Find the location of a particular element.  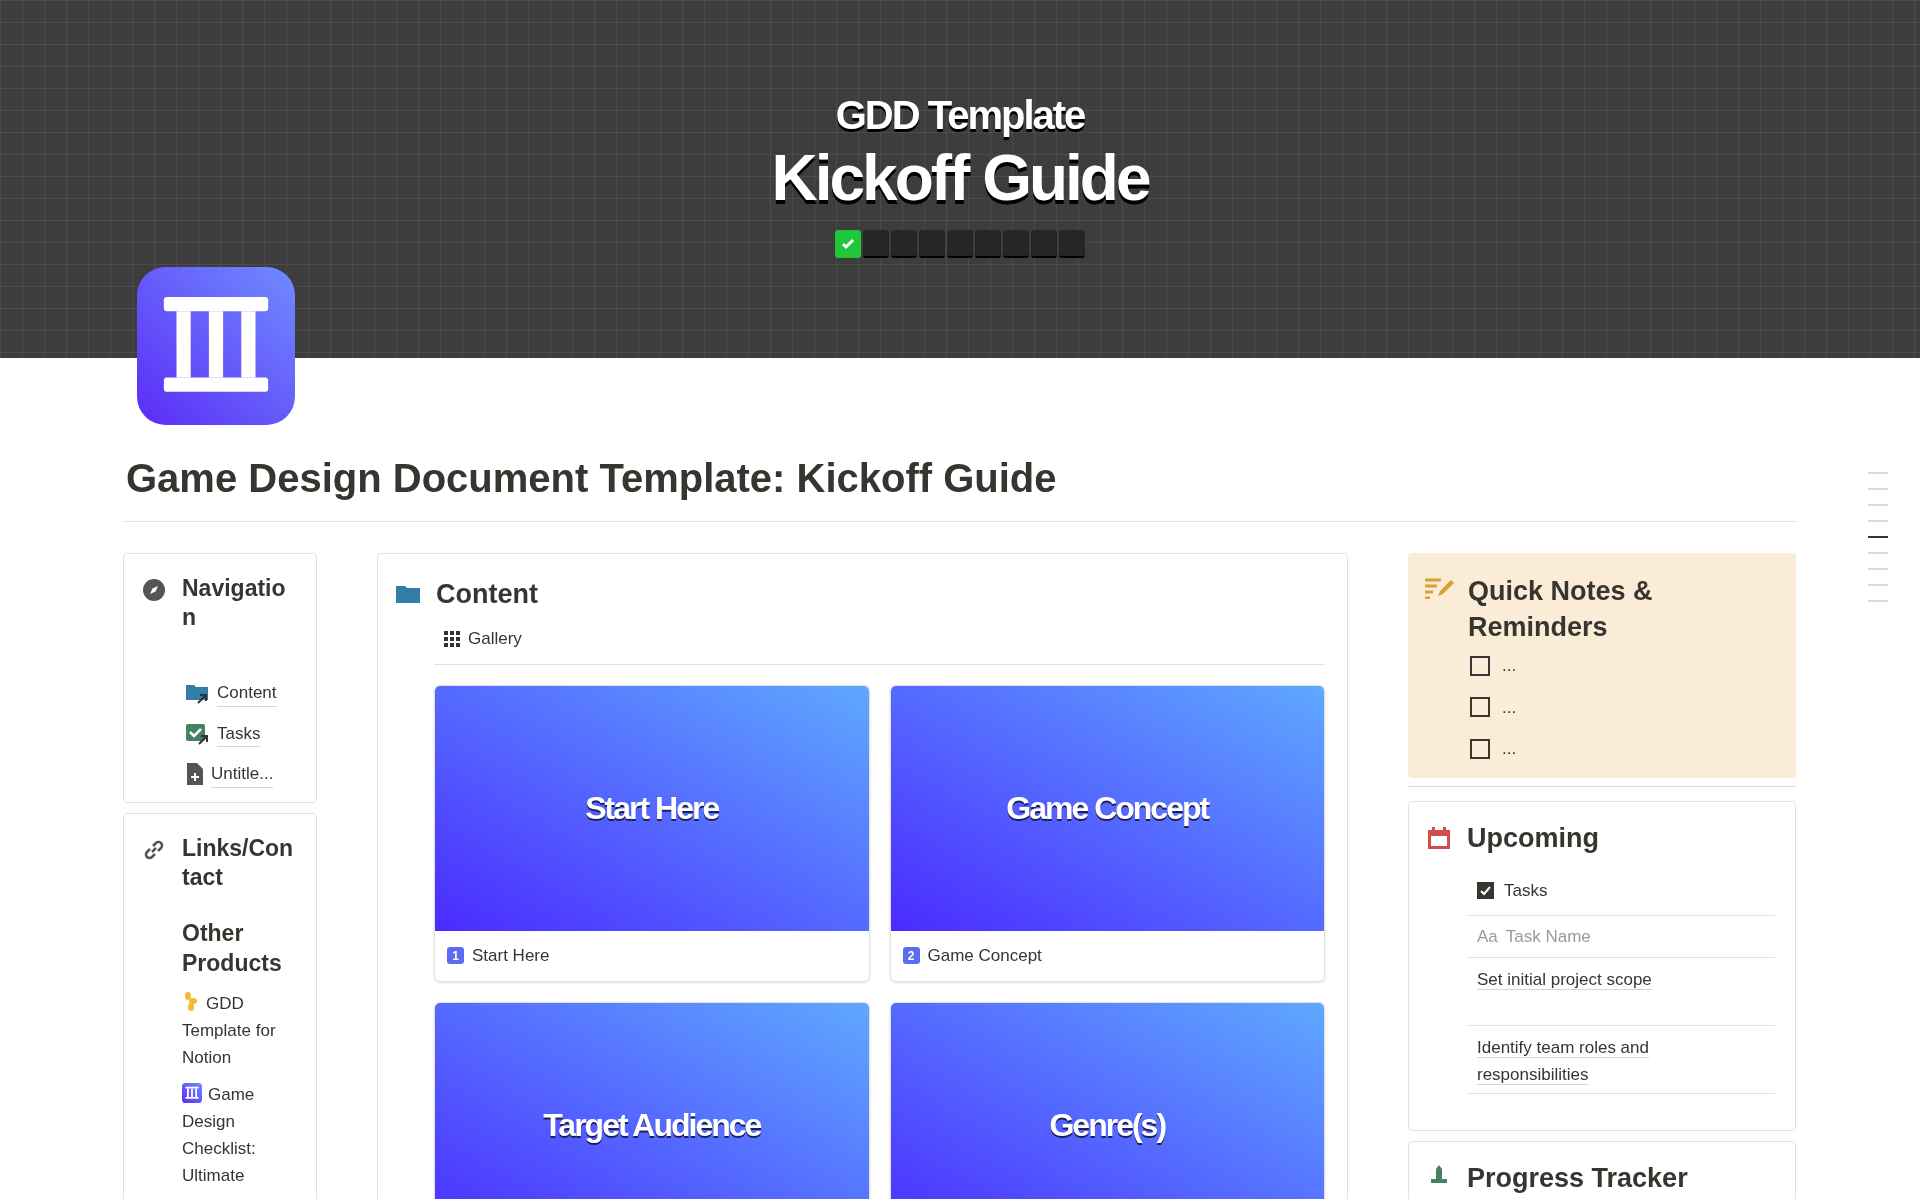

calendar-icon is located at coordinates (1439, 837).